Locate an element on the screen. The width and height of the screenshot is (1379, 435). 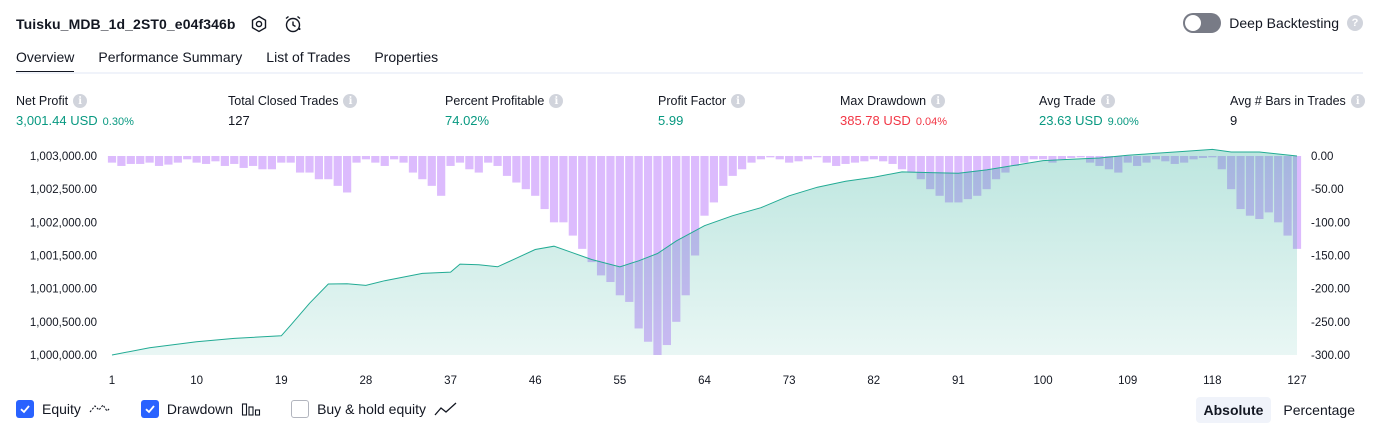
metric-profit-factor: Profit Factor i 5.99 is located at coordinates (702, 111).